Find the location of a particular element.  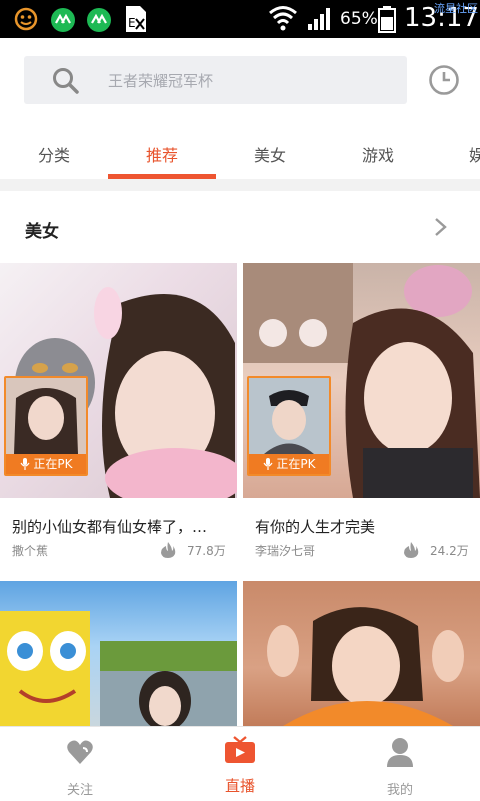

tab-recommended: 推荐 is located at coordinates (162, 154).